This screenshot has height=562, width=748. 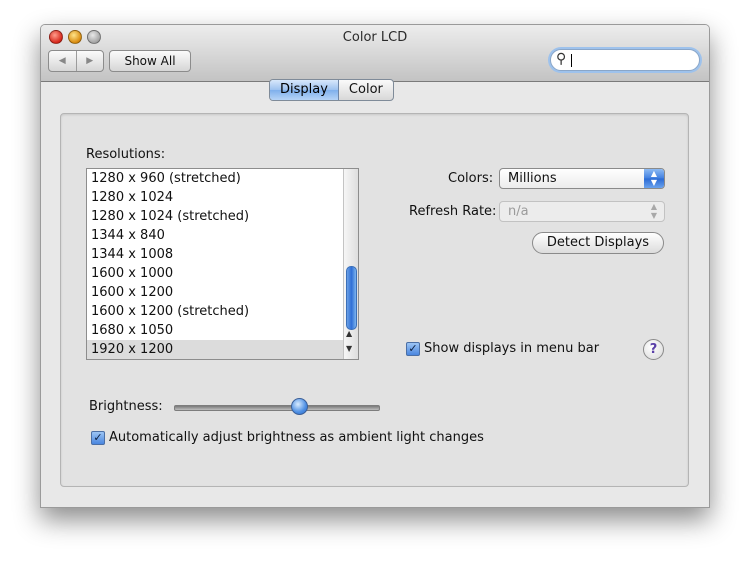 What do you see at coordinates (582, 178) in the screenshot?
I see `colors-popup: Millions ▲ ▼` at bounding box center [582, 178].